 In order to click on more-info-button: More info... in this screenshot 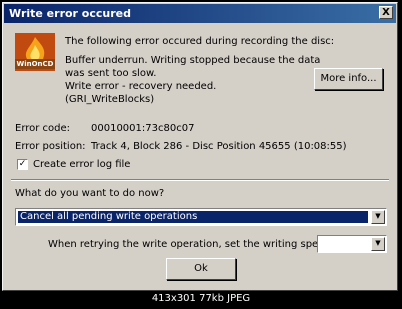, I will do `click(348, 79)`.